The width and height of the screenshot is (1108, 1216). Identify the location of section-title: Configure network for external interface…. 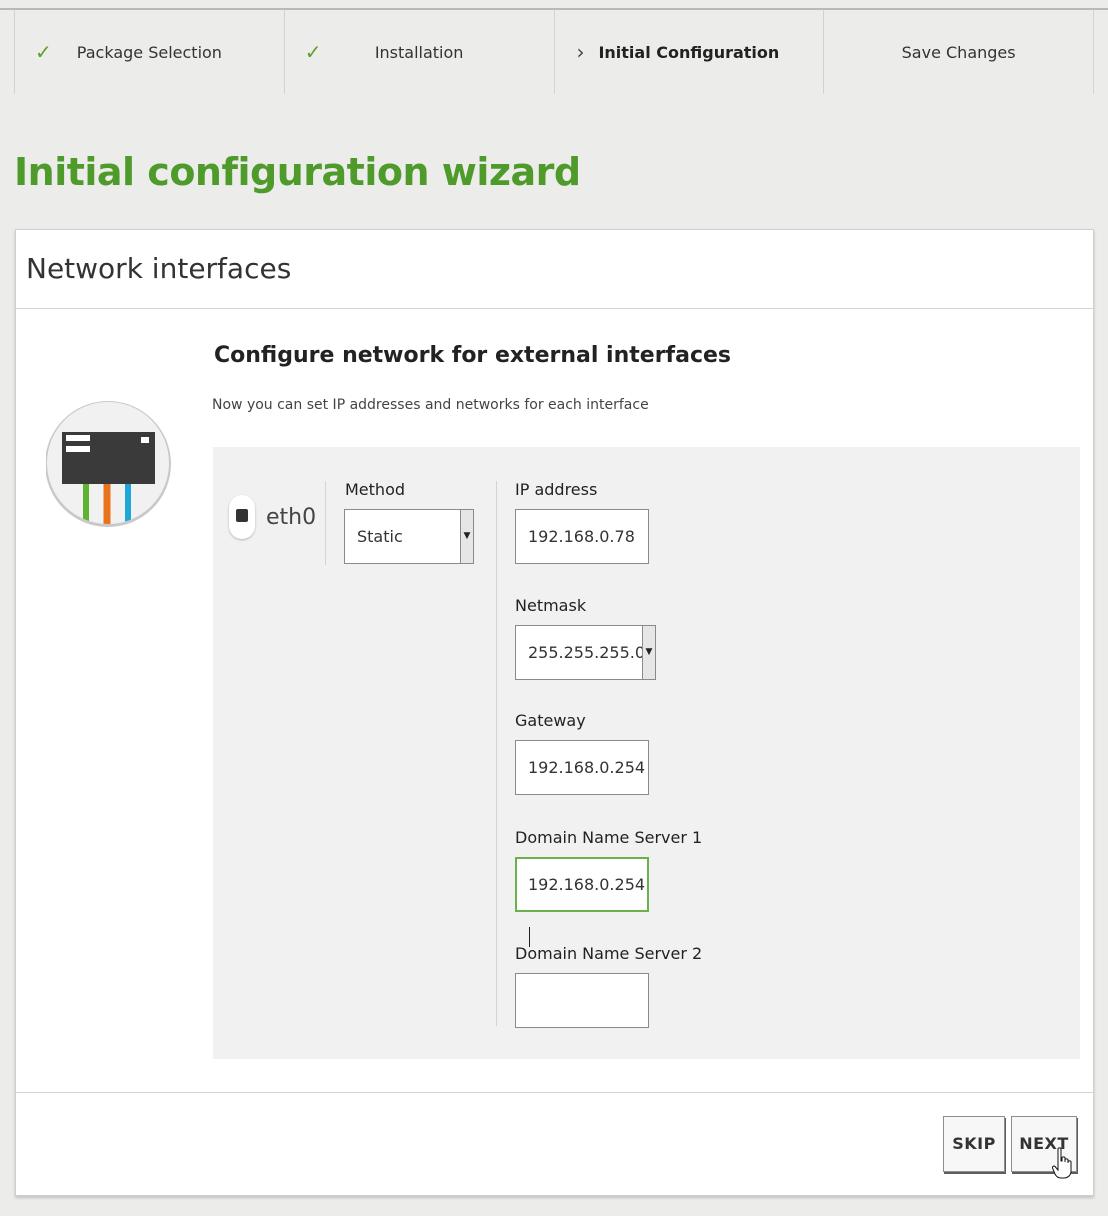
(473, 355).